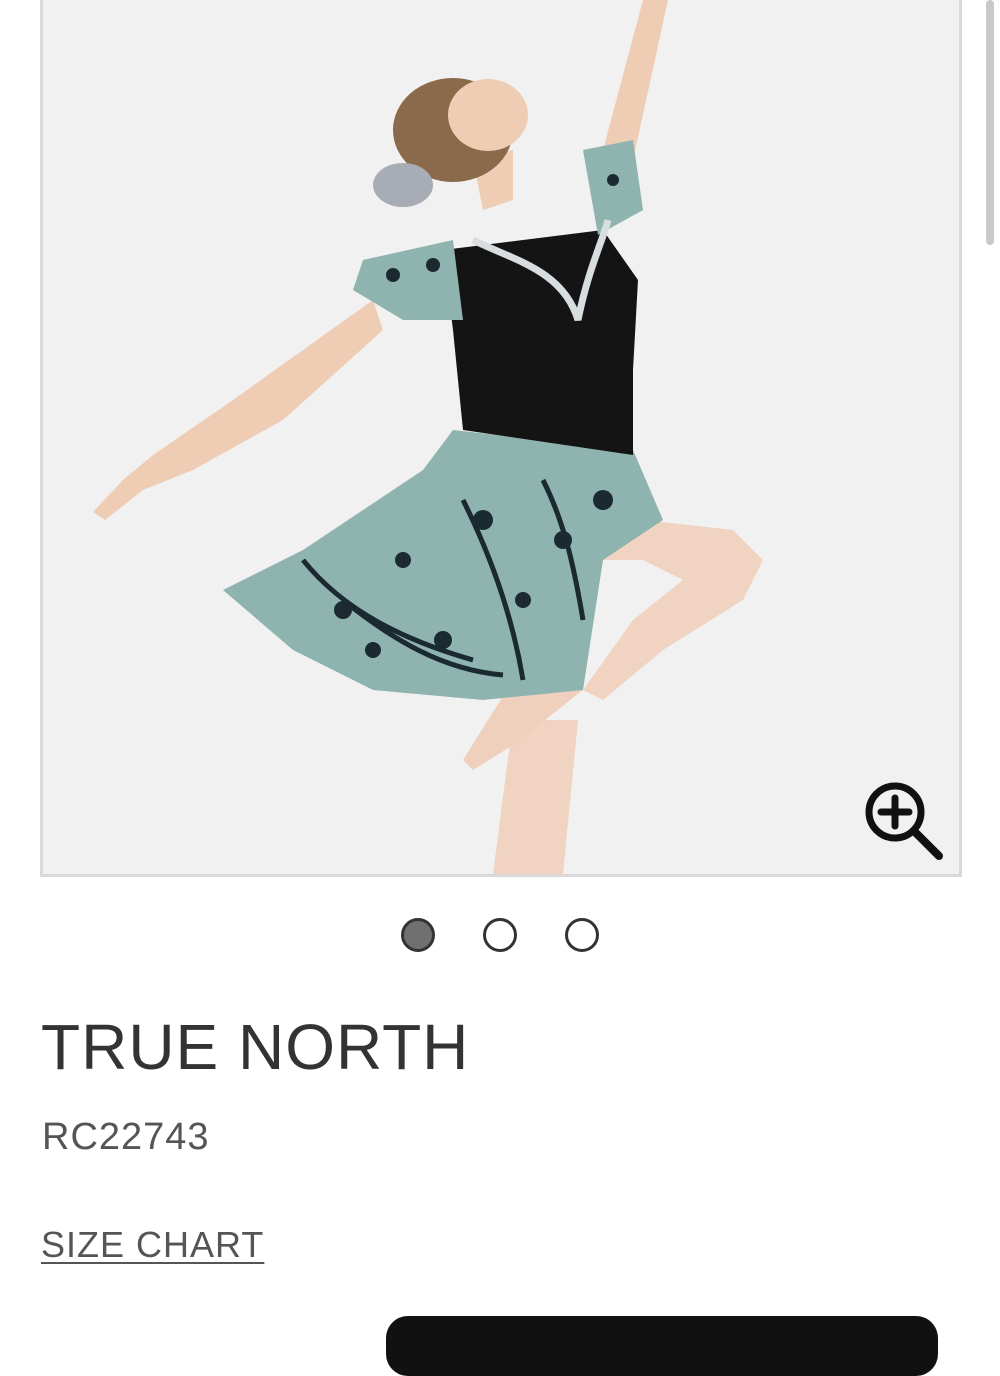 The height and width of the screenshot is (1376, 1000). I want to click on size-chart-link: SIZE CHART, so click(152, 1245).